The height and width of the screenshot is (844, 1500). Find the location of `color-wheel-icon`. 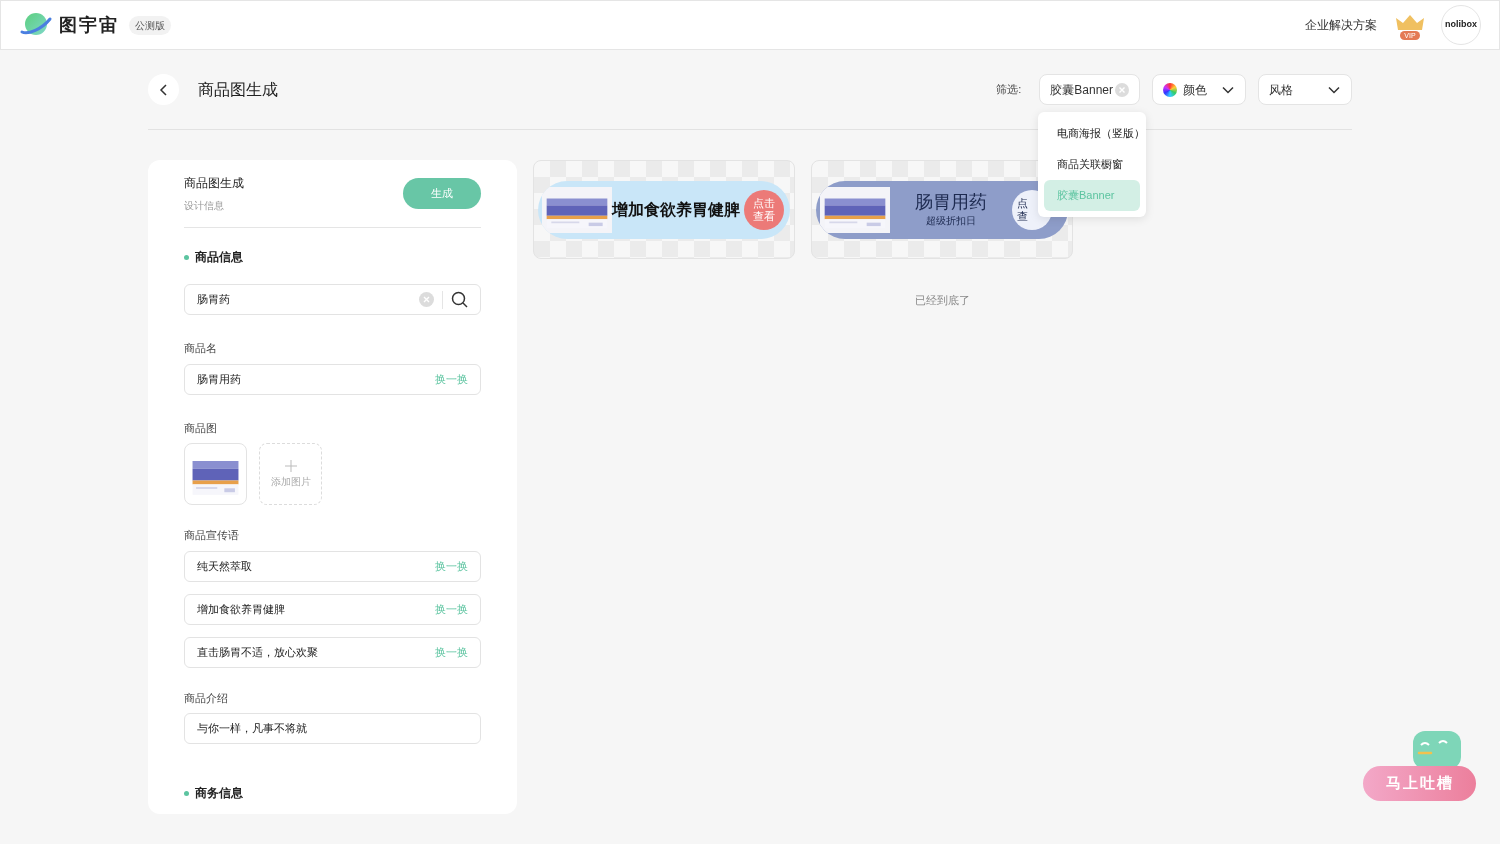

color-wheel-icon is located at coordinates (1170, 89).